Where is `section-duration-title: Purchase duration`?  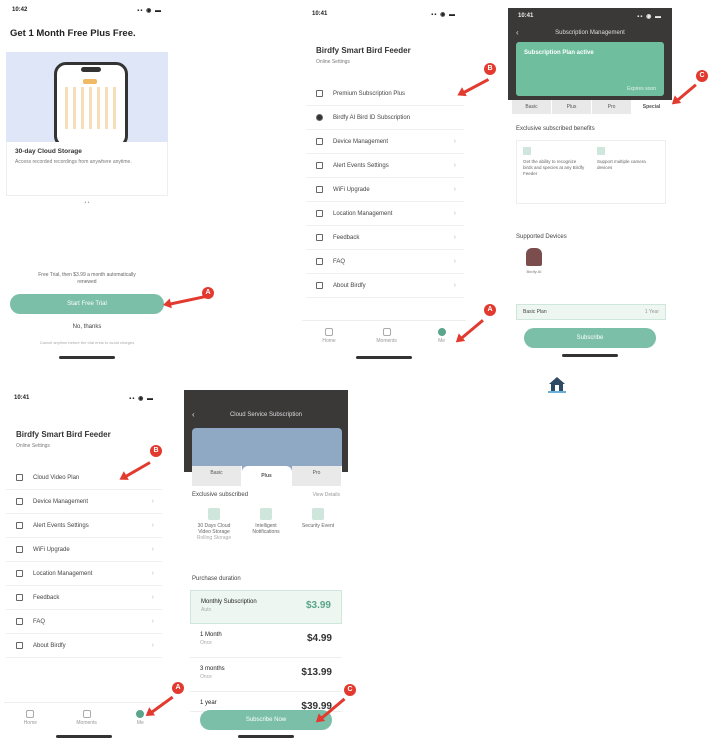
section-duration-title: Purchase duration is located at coordinates (216, 579).